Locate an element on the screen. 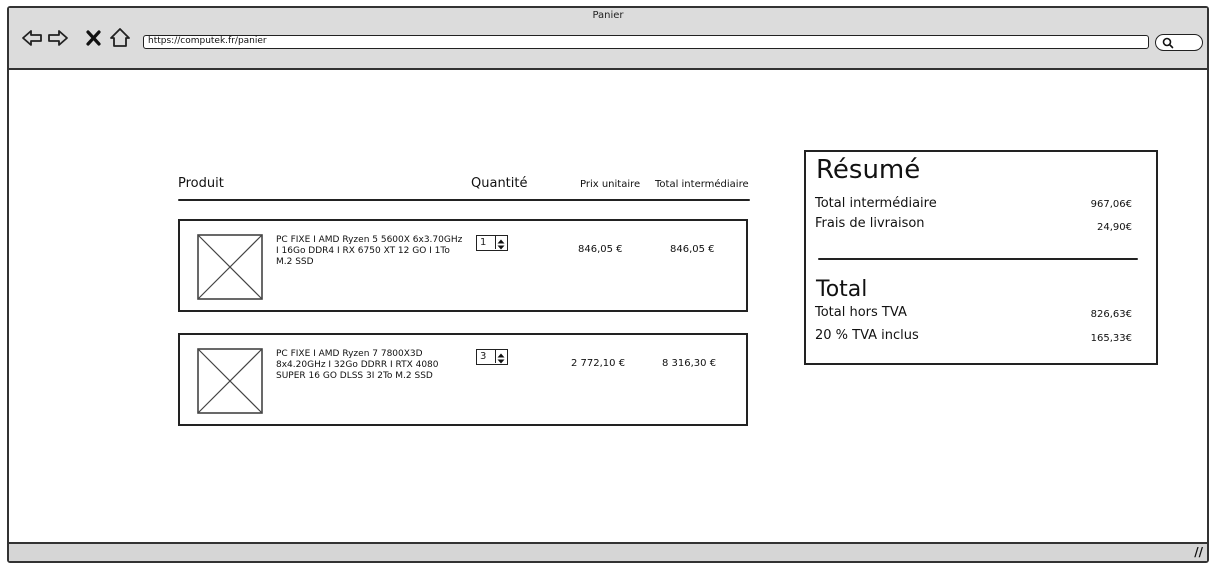 The image size is (1210, 563). total-heading: Total is located at coordinates (842, 289).